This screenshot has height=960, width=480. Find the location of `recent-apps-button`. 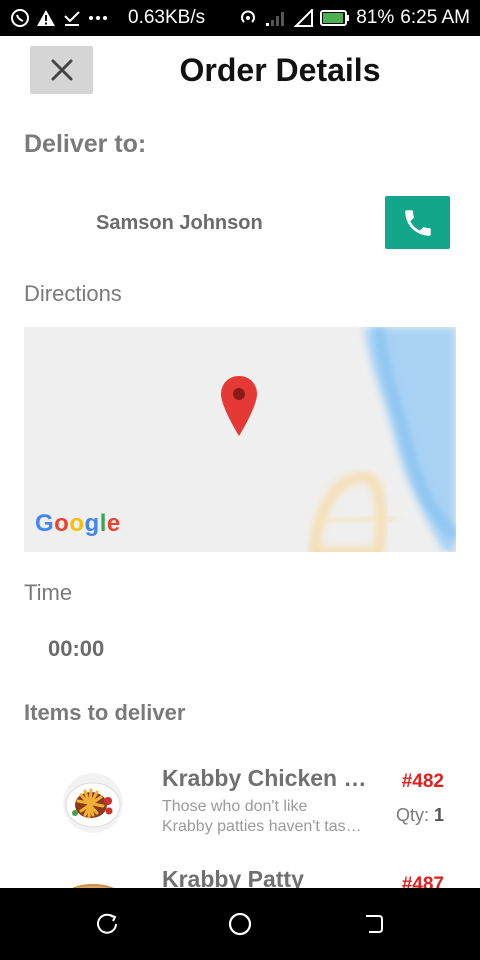

recent-apps-button is located at coordinates (107, 924).